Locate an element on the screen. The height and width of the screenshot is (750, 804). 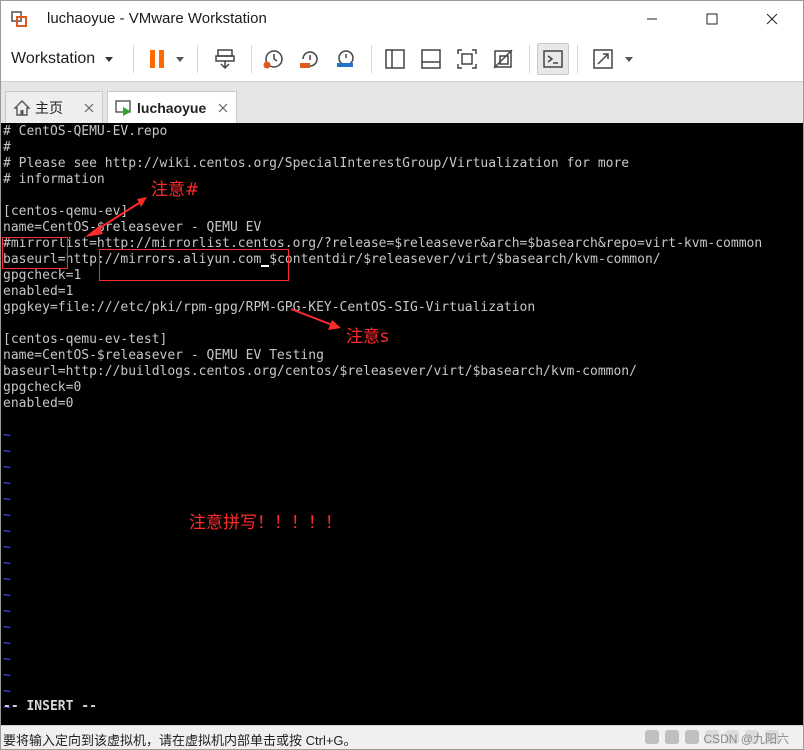
stretch-icon is located at coordinates (603, 59).